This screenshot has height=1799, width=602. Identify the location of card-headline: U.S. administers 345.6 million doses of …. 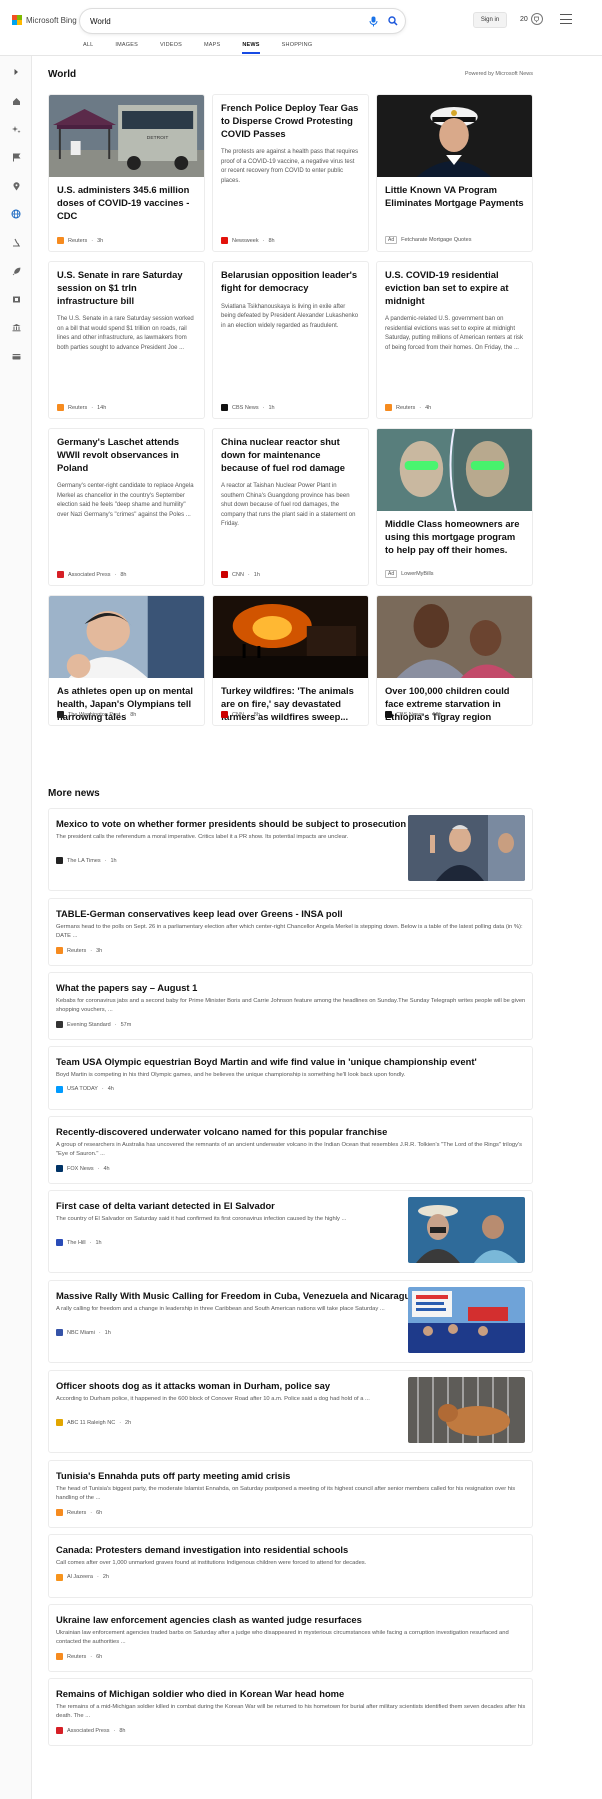
(126, 203).